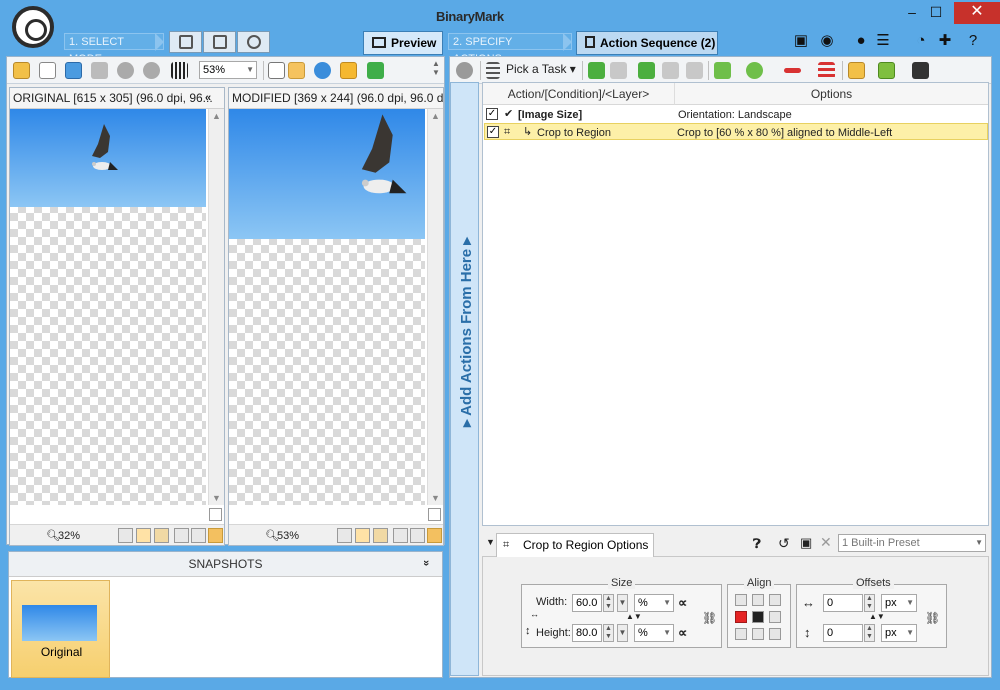  What do you see at coordinates (741, 617) in the screenshot?
I see `align-middle-left` at bounding box center [741, 617].